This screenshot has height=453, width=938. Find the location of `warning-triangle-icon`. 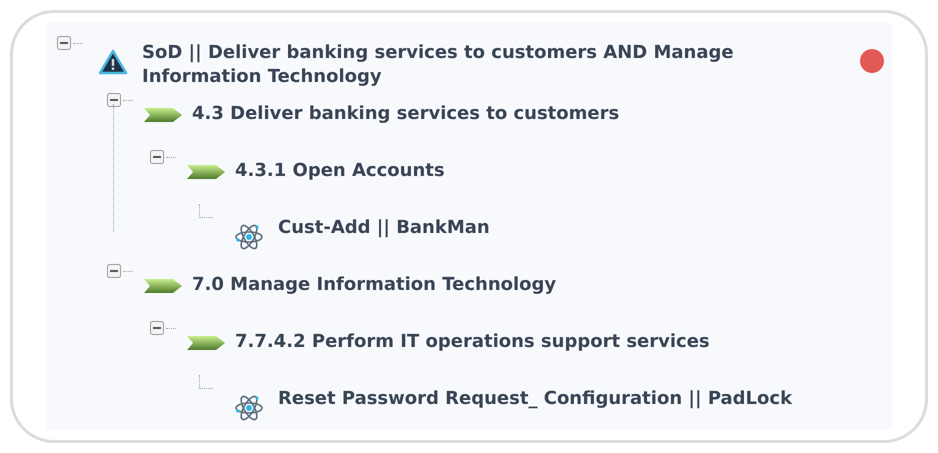

warning-triangle-icon is located at coordinates (113, 62).